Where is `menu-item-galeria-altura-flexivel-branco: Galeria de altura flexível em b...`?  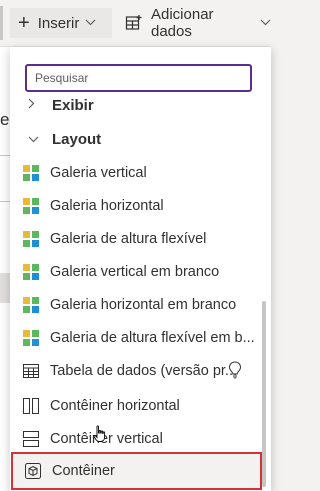
menu-item-galeria-altura-flexivel-branco: Galeria de altura flexível em b... is located at coordinates (135, 338).